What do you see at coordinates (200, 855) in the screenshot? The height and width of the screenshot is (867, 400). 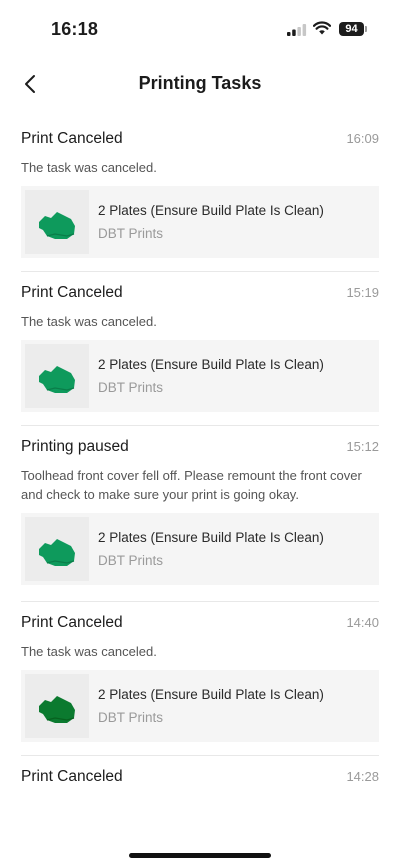 I see `home-indicator` at bounding box center [200, 855].